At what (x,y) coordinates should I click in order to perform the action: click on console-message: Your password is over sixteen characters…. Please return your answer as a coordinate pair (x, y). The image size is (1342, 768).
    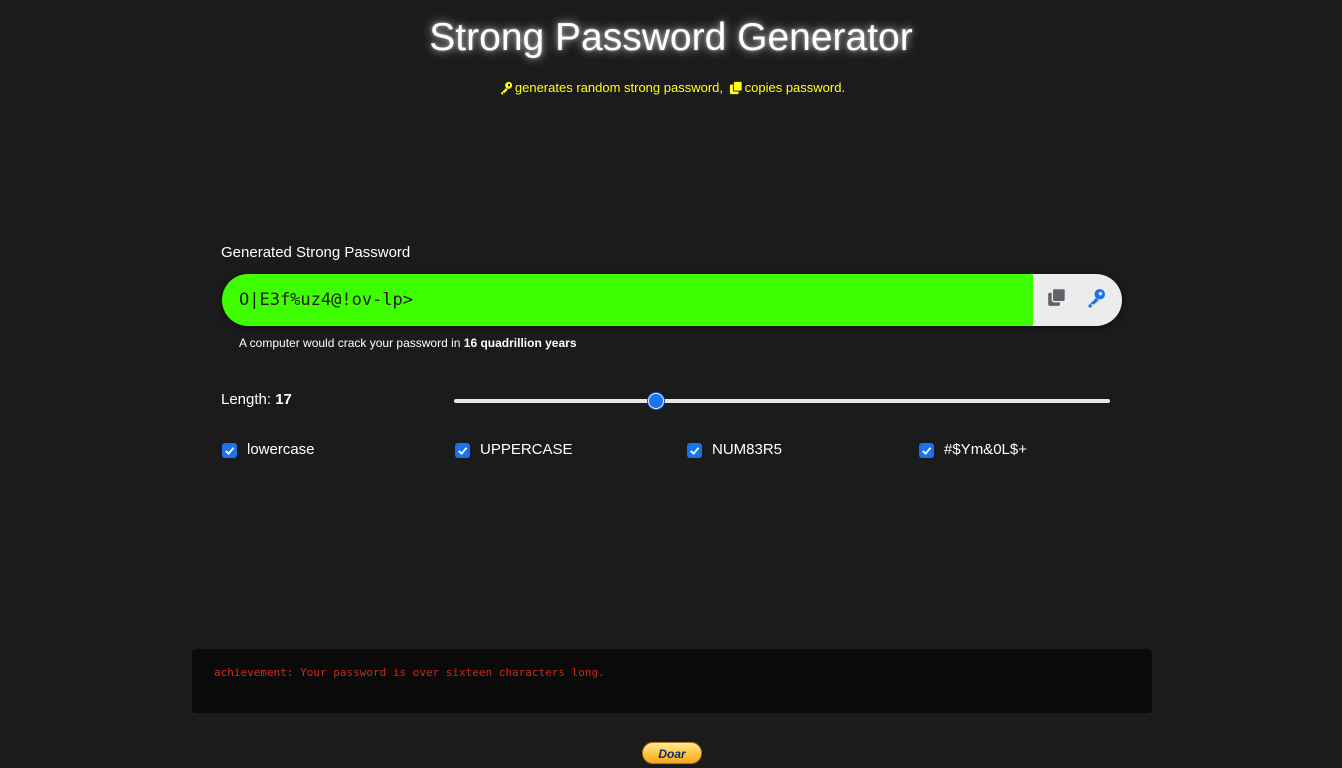
    Looking at the image, I should click on (452, 672).